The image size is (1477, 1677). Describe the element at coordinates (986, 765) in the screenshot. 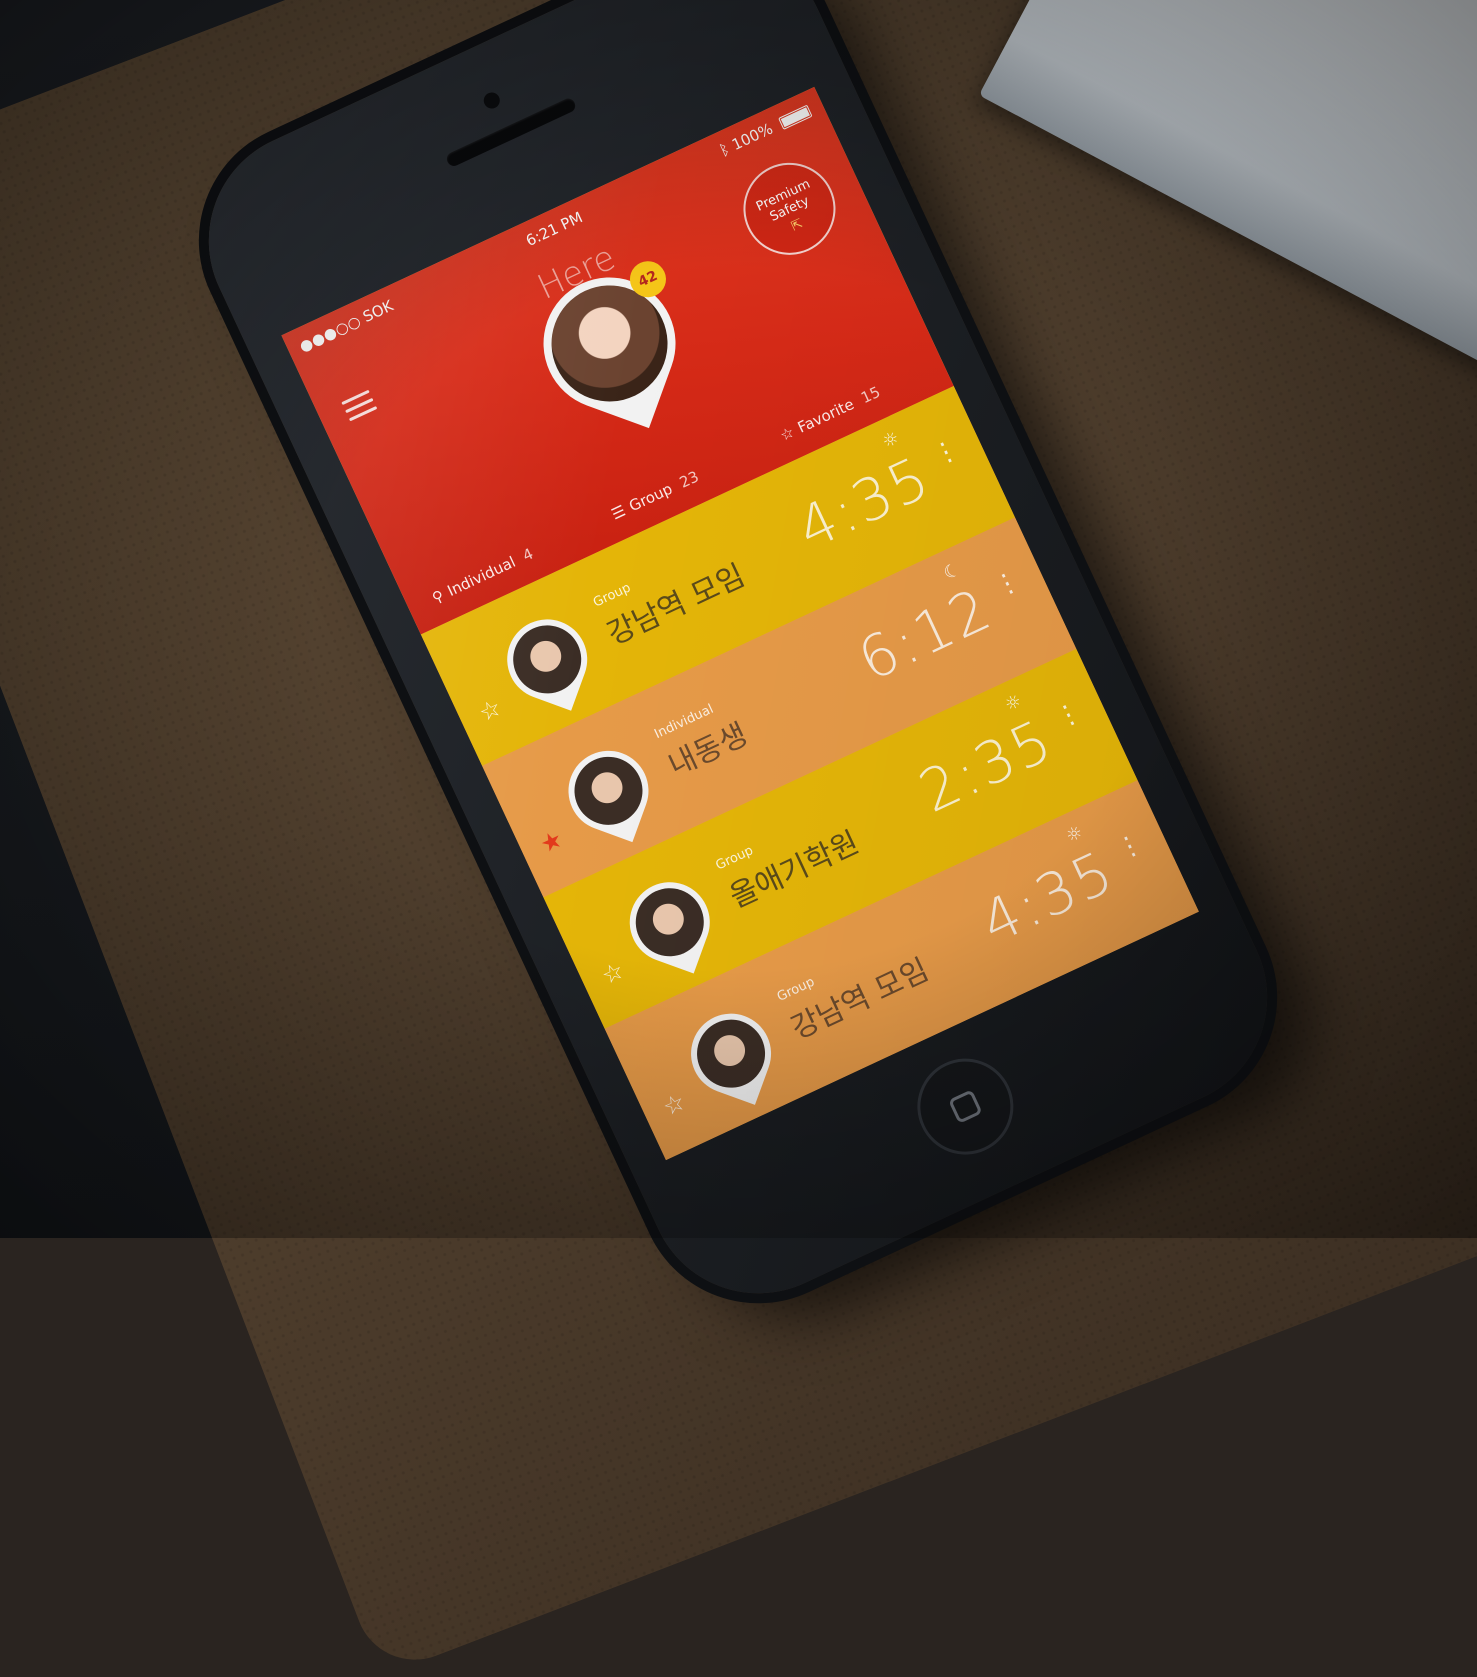

I see `item-time: 2:35` at that location.